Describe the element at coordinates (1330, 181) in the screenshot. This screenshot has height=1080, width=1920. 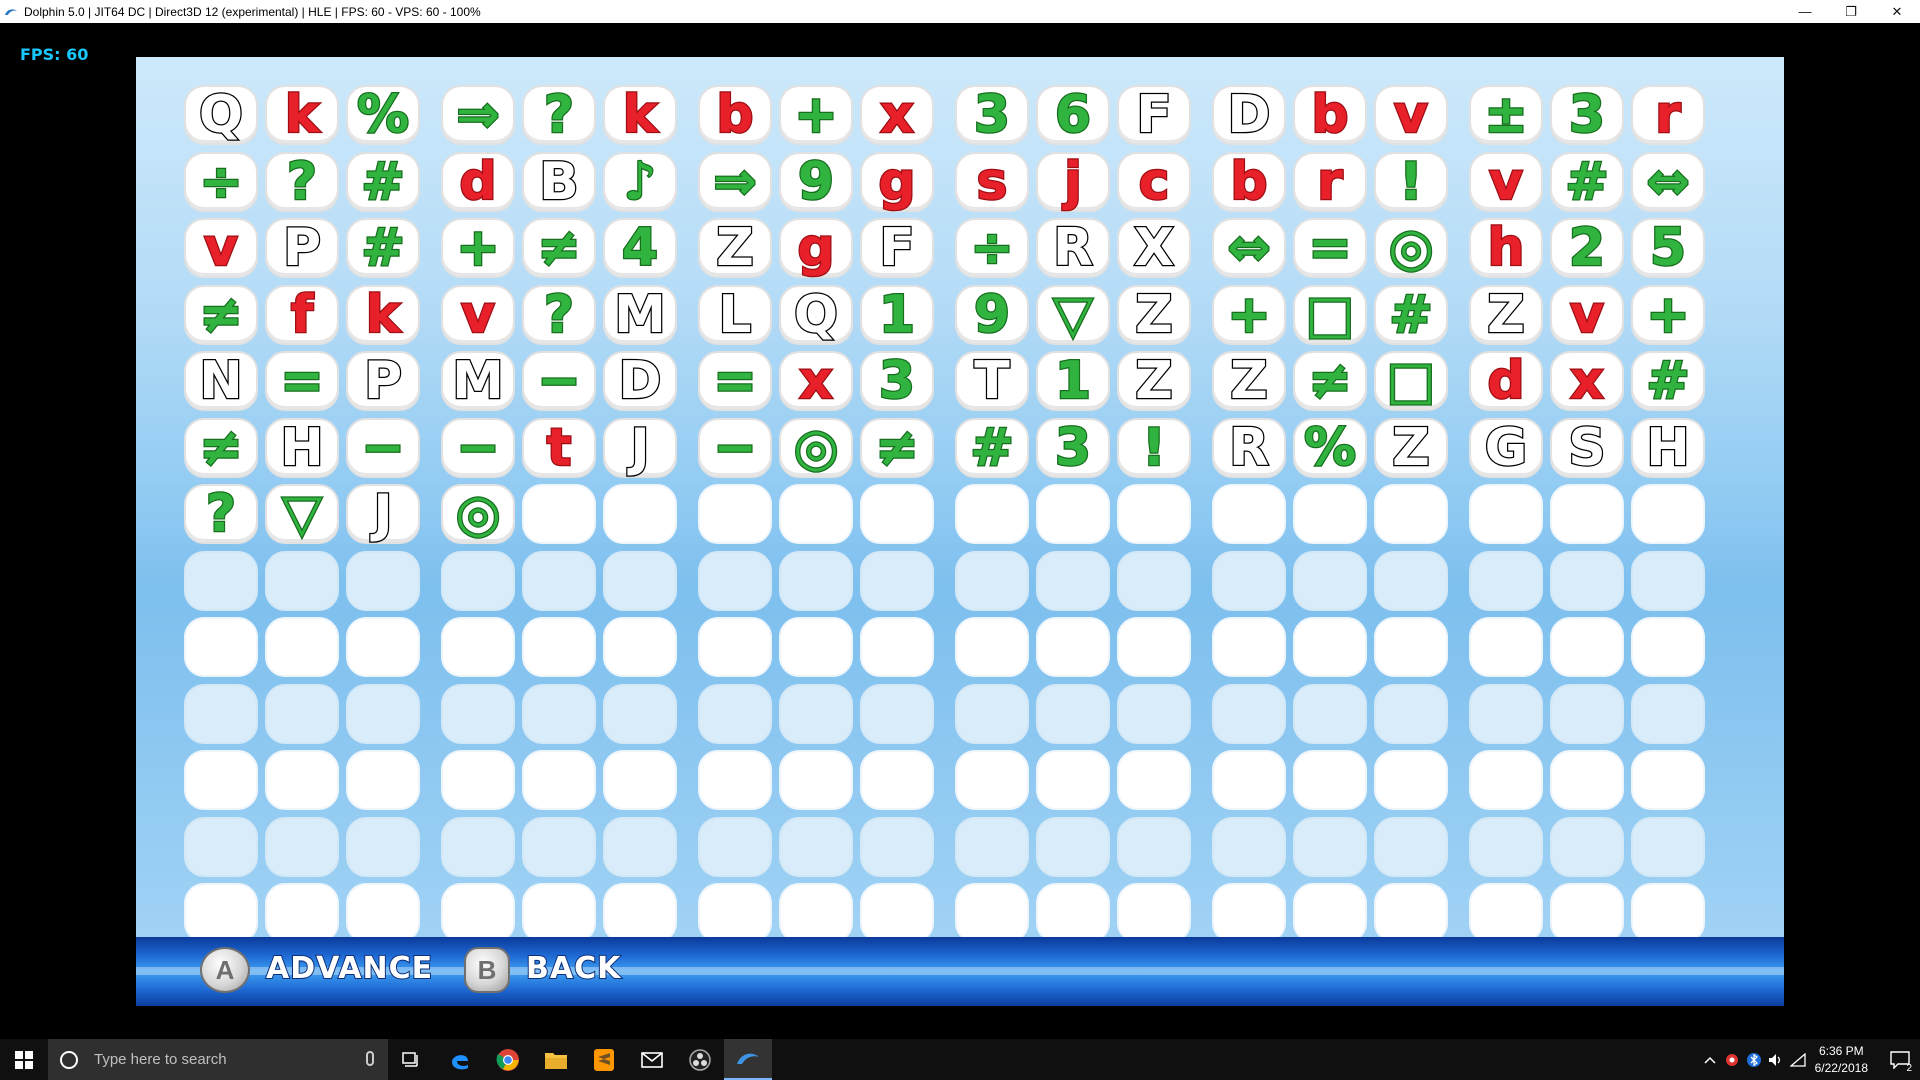
I see `symbol-tile: r` at that location.